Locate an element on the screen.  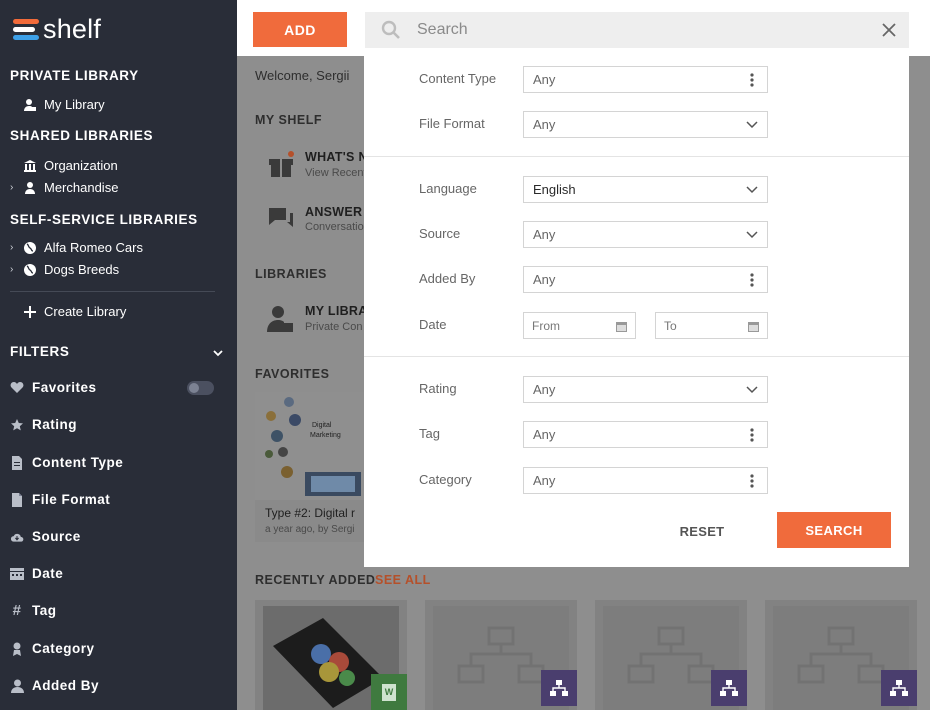
my-library-card-title: MY LIBRA is located at coordinates (336, 311).